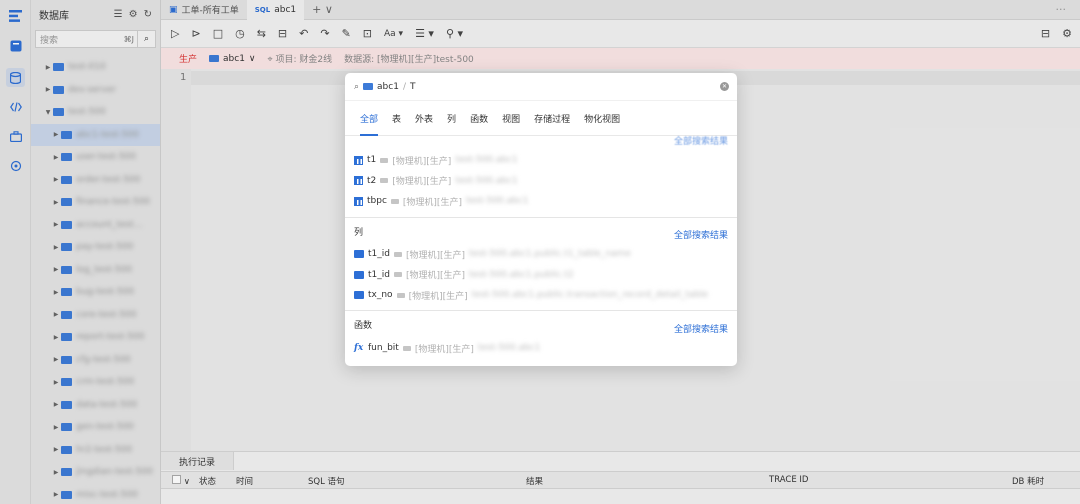 The image size is (1080, 504). What do you see at coordinates (383, 348) in the screenshot?
I see `result-name: fun_bit` at bounding box center [383, 348].